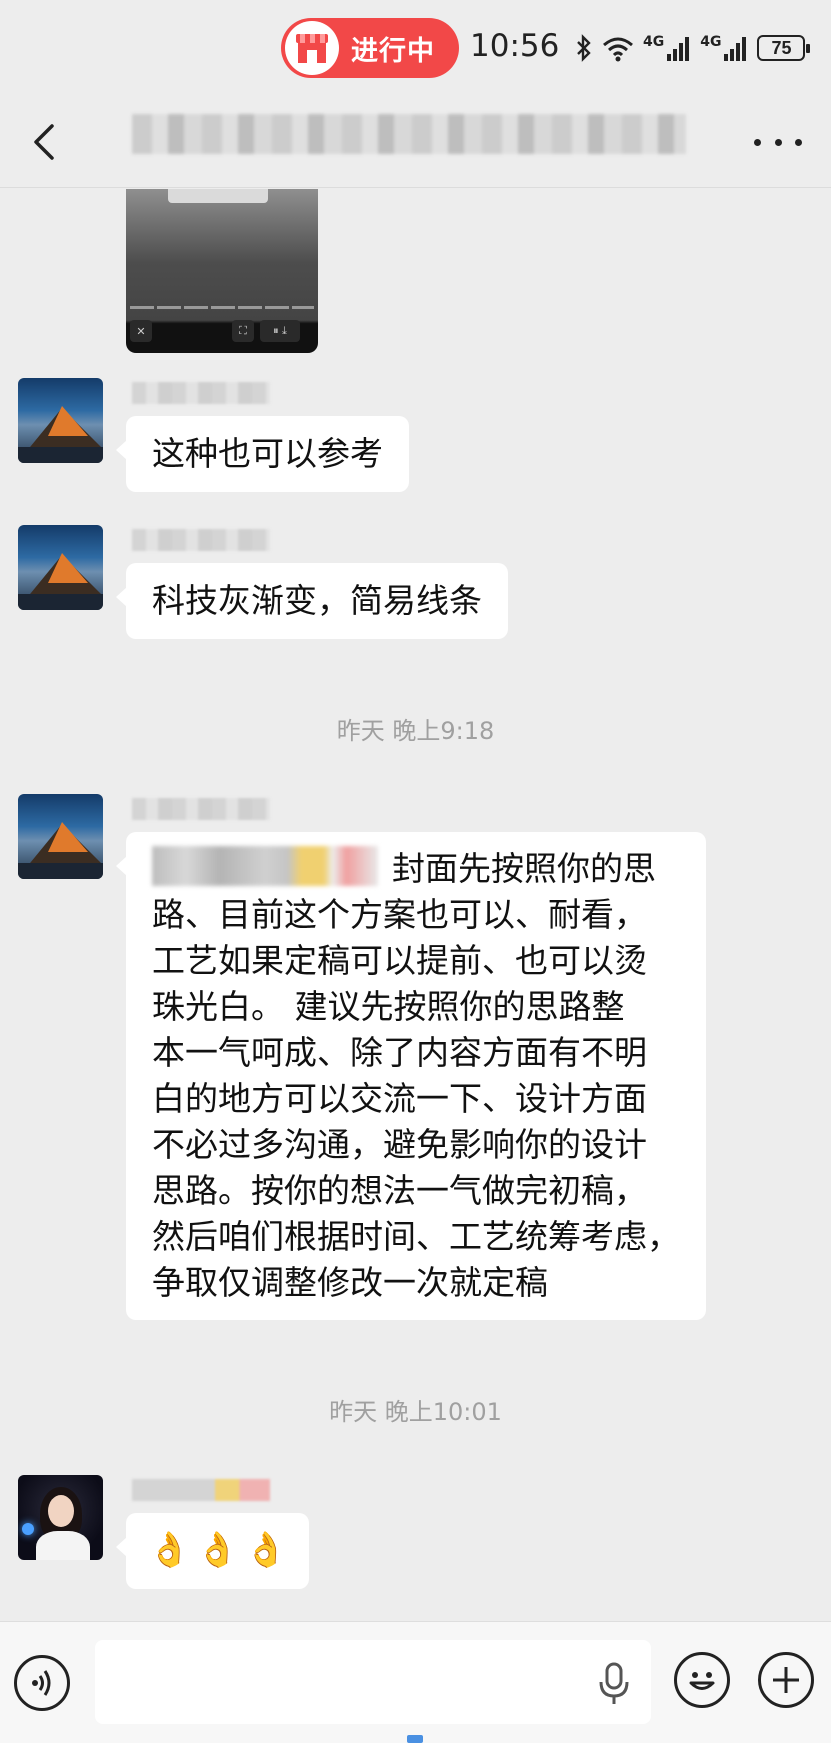  I want to click on message-bubble: 科技灰渐变，简易线条, so click(312, 601).